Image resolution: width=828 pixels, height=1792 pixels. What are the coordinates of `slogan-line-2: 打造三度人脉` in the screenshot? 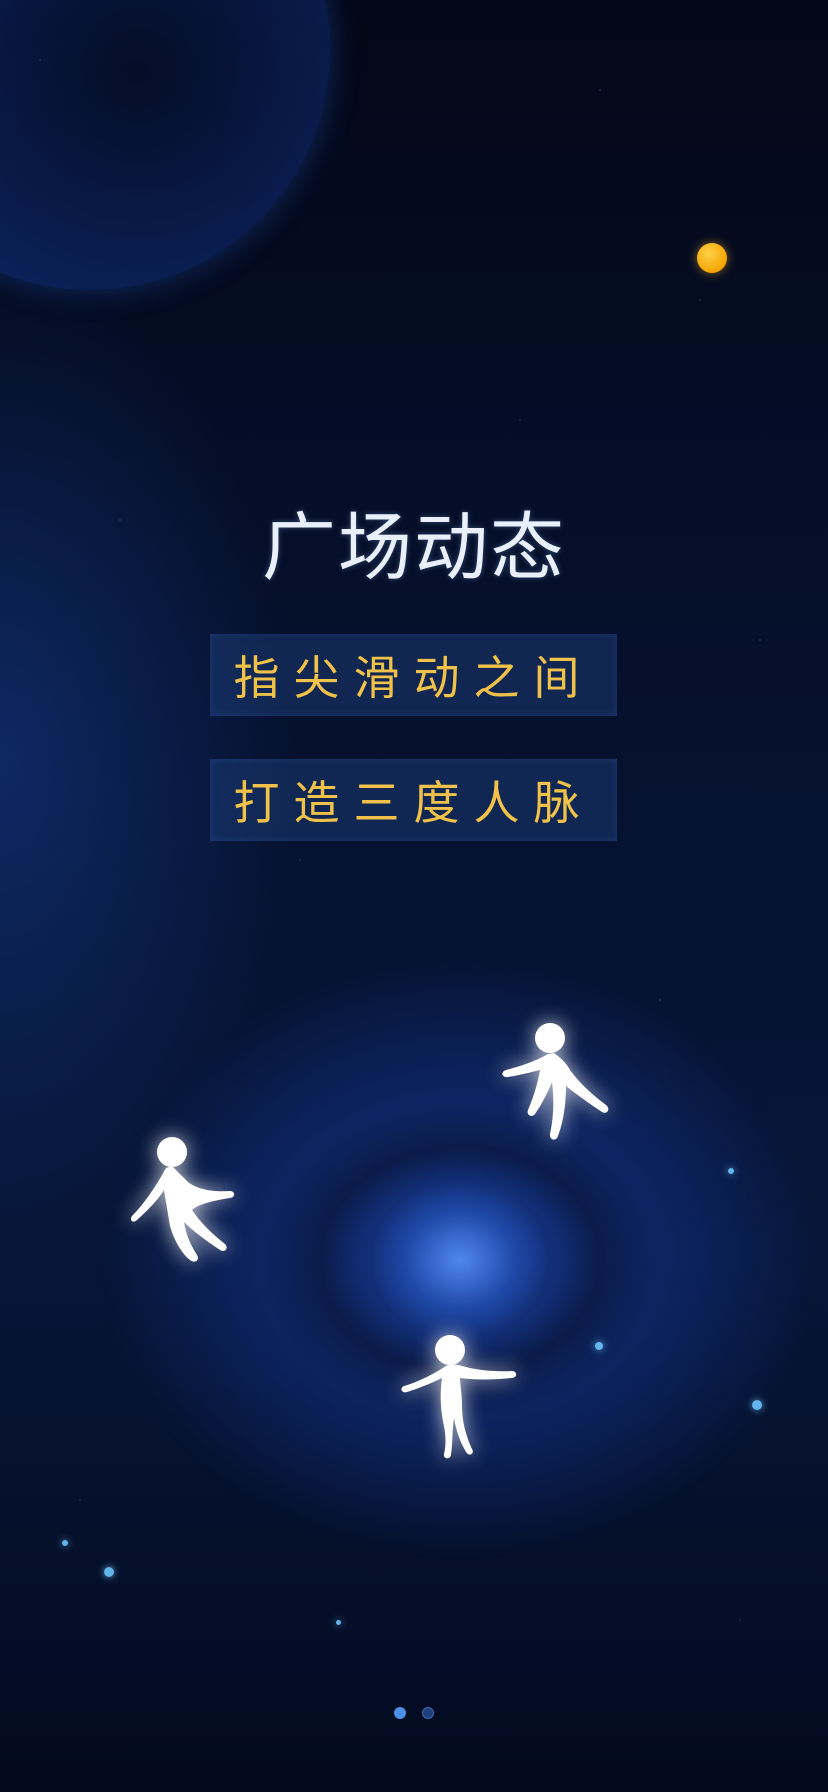 It's located at (413, 800).